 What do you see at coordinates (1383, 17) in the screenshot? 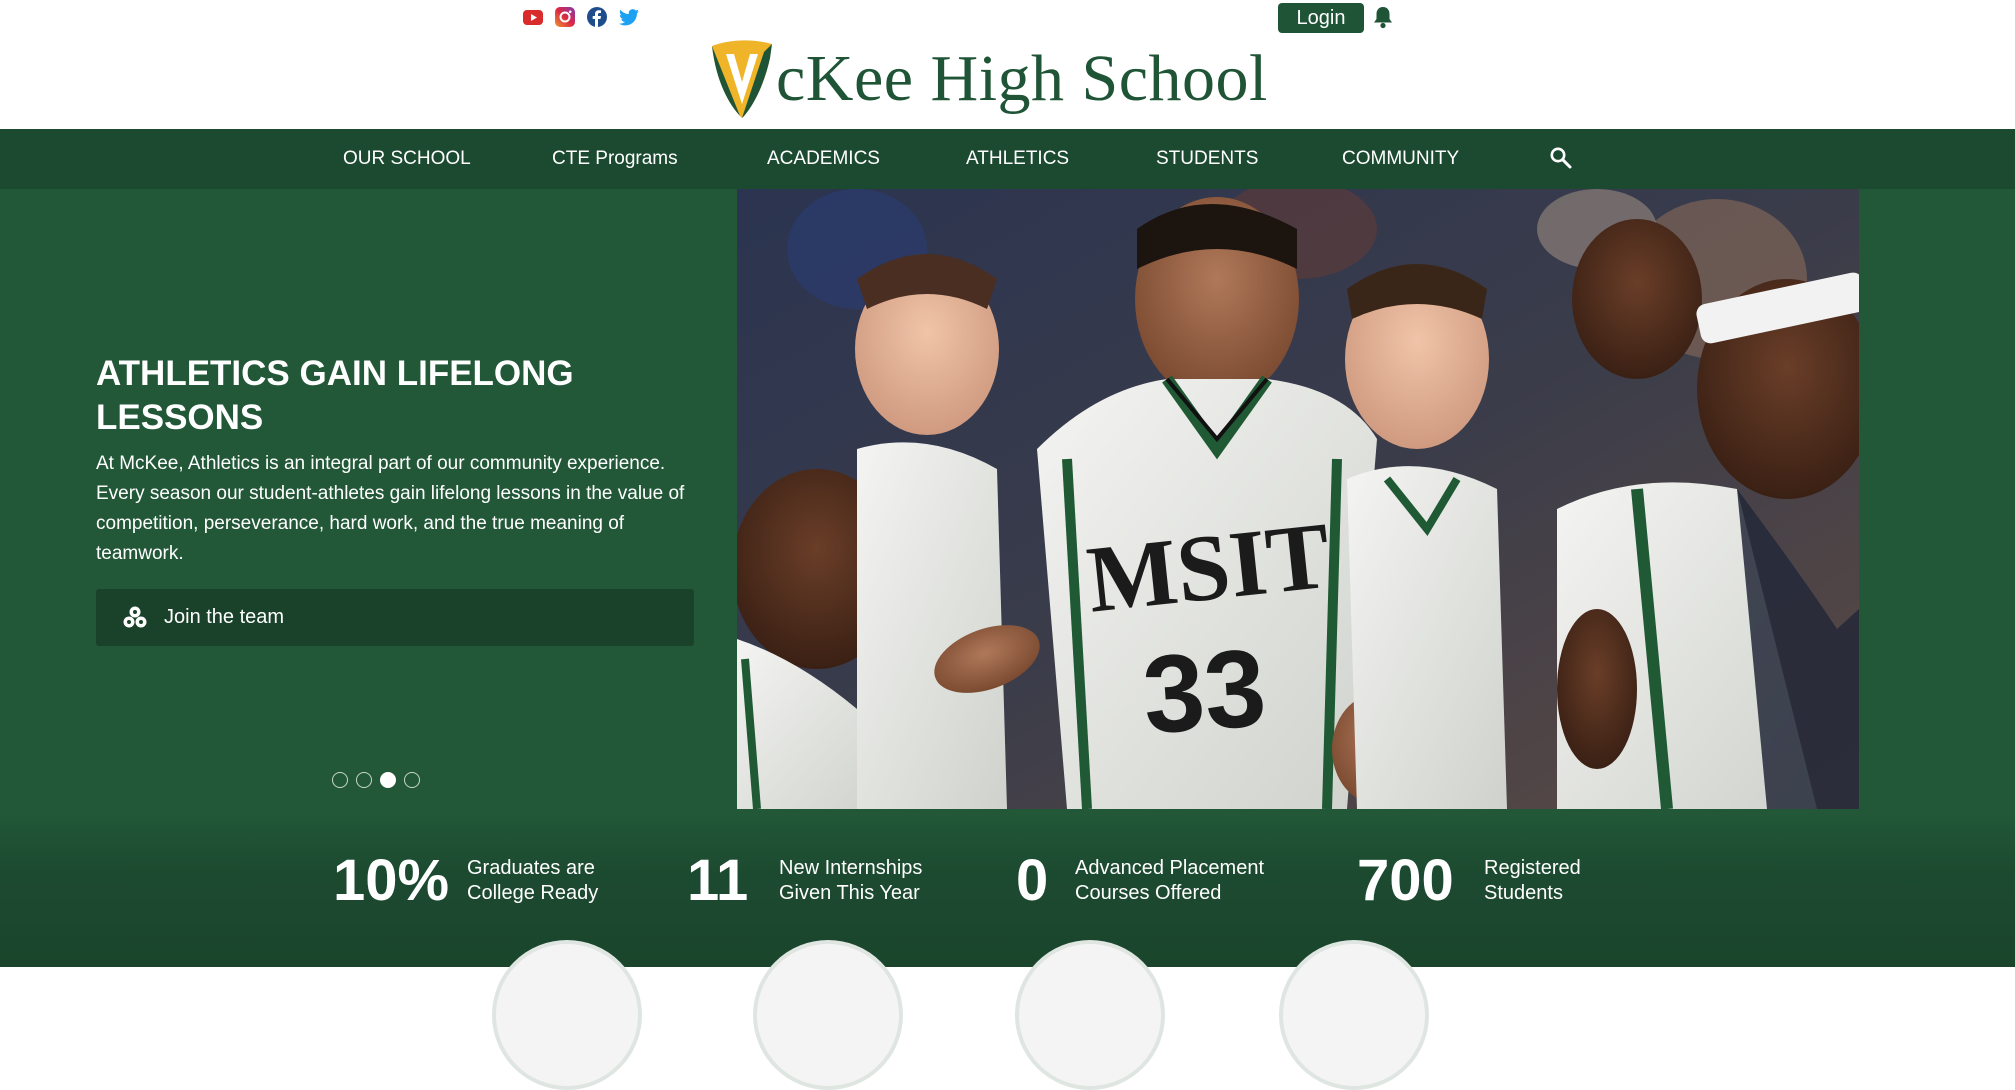
I see `notification-bell-icon` at bounding box center [1383, 17].